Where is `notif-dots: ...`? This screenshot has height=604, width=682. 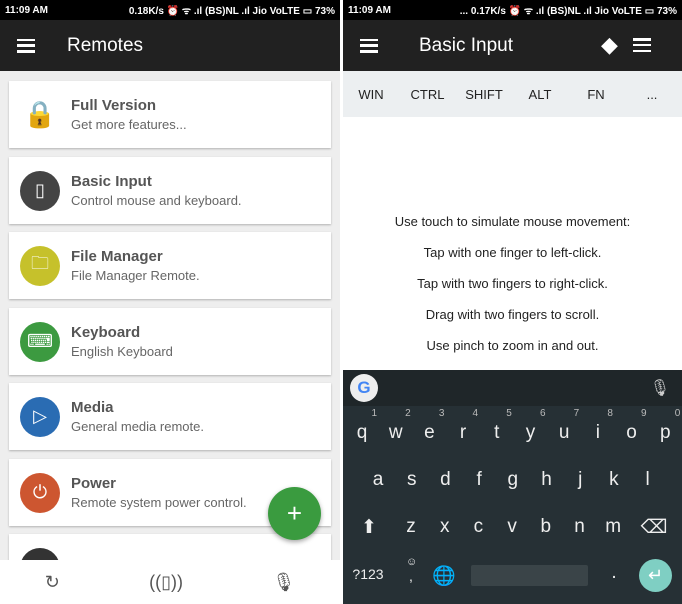
notif-dots: ... is located at coordinates (464, 11).